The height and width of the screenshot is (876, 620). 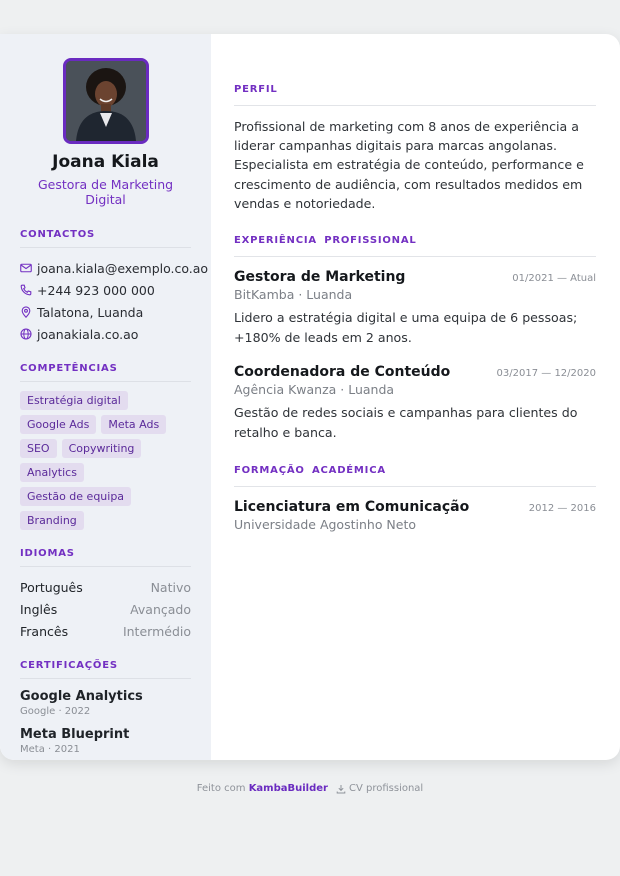 I want to click on language-row: Português Nativo, so click(x=105, y=587).